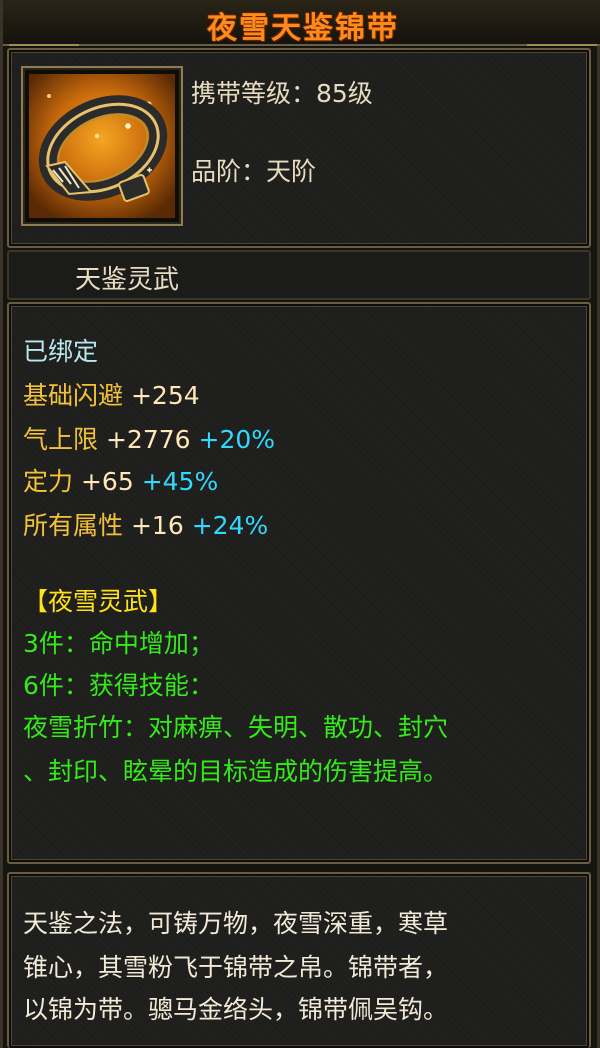 The image size is (600, 1048). Describe the element at coordinates (236, 967) in the screenshot. I see `description-line: 锥心，其雪粉飞于锦带之帛。锦带者，` at that location.